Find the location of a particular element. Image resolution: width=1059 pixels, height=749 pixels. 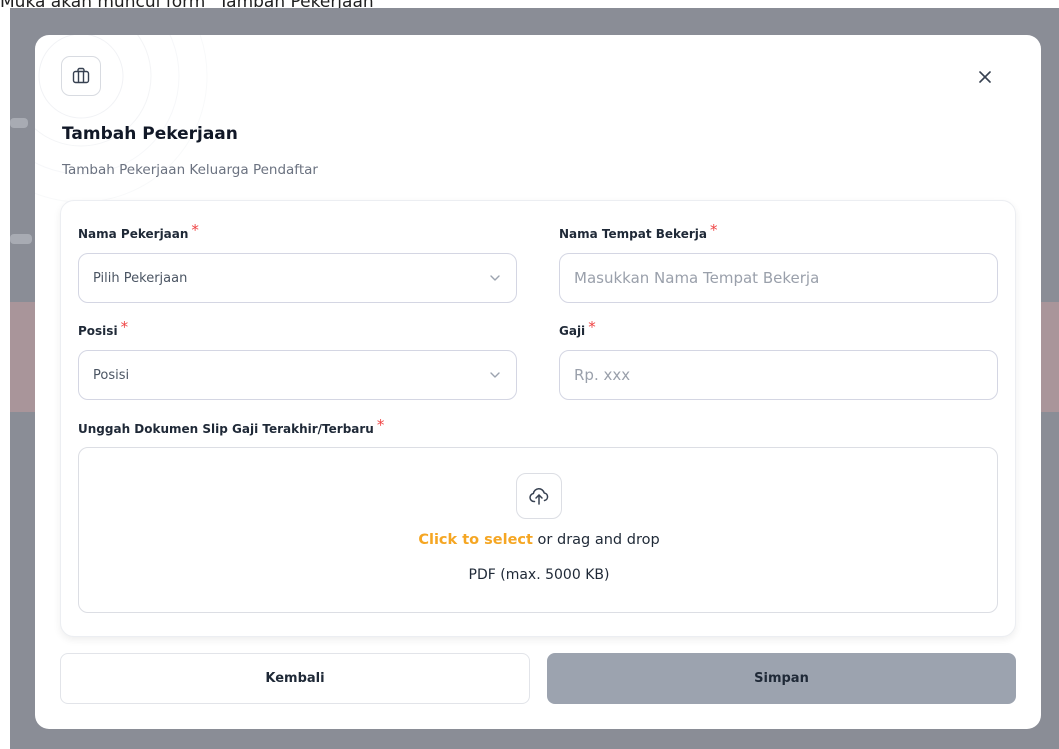

briefcase-icon-box is located at coordinates (81, 76).